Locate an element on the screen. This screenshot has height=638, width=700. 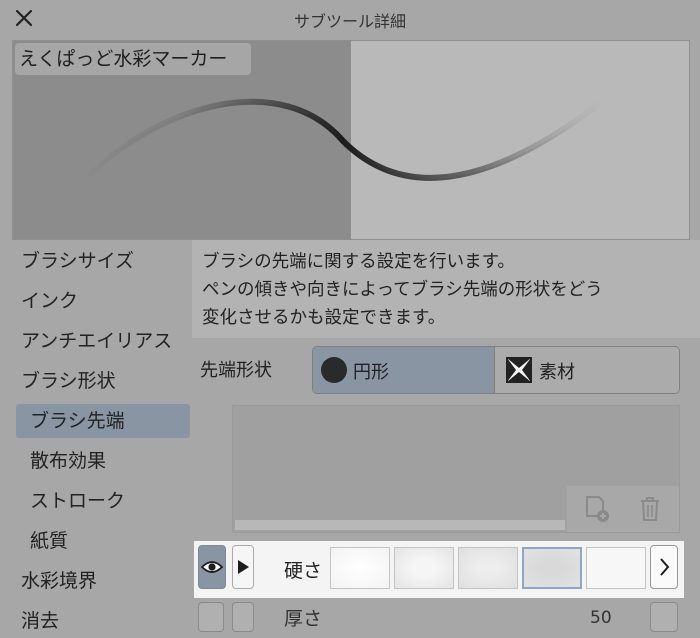
sidebar-item-brush-size: ブラシサイズ is located at coordinates (103, 261).